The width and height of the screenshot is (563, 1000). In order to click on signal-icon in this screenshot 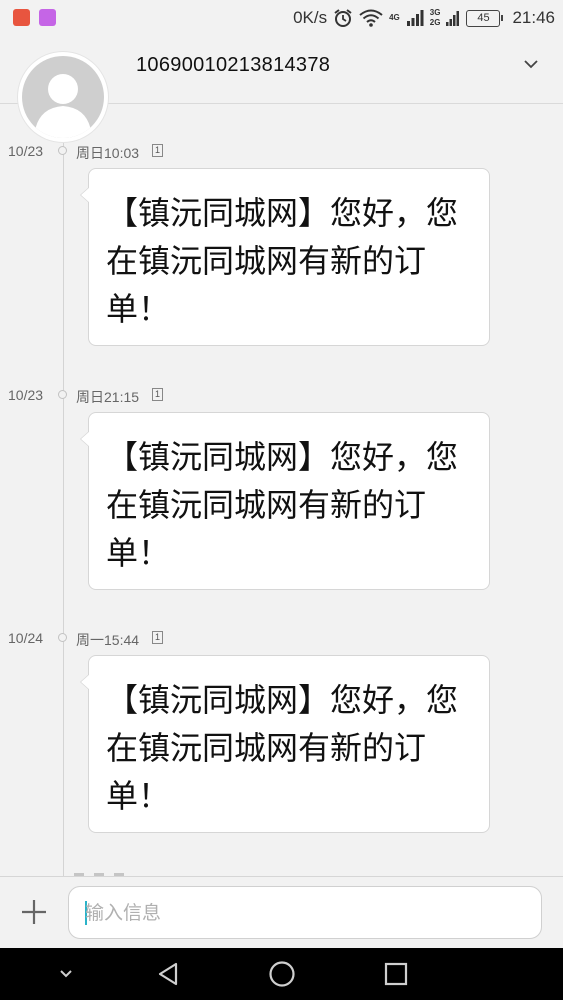, I will do `click(415, 18)`.